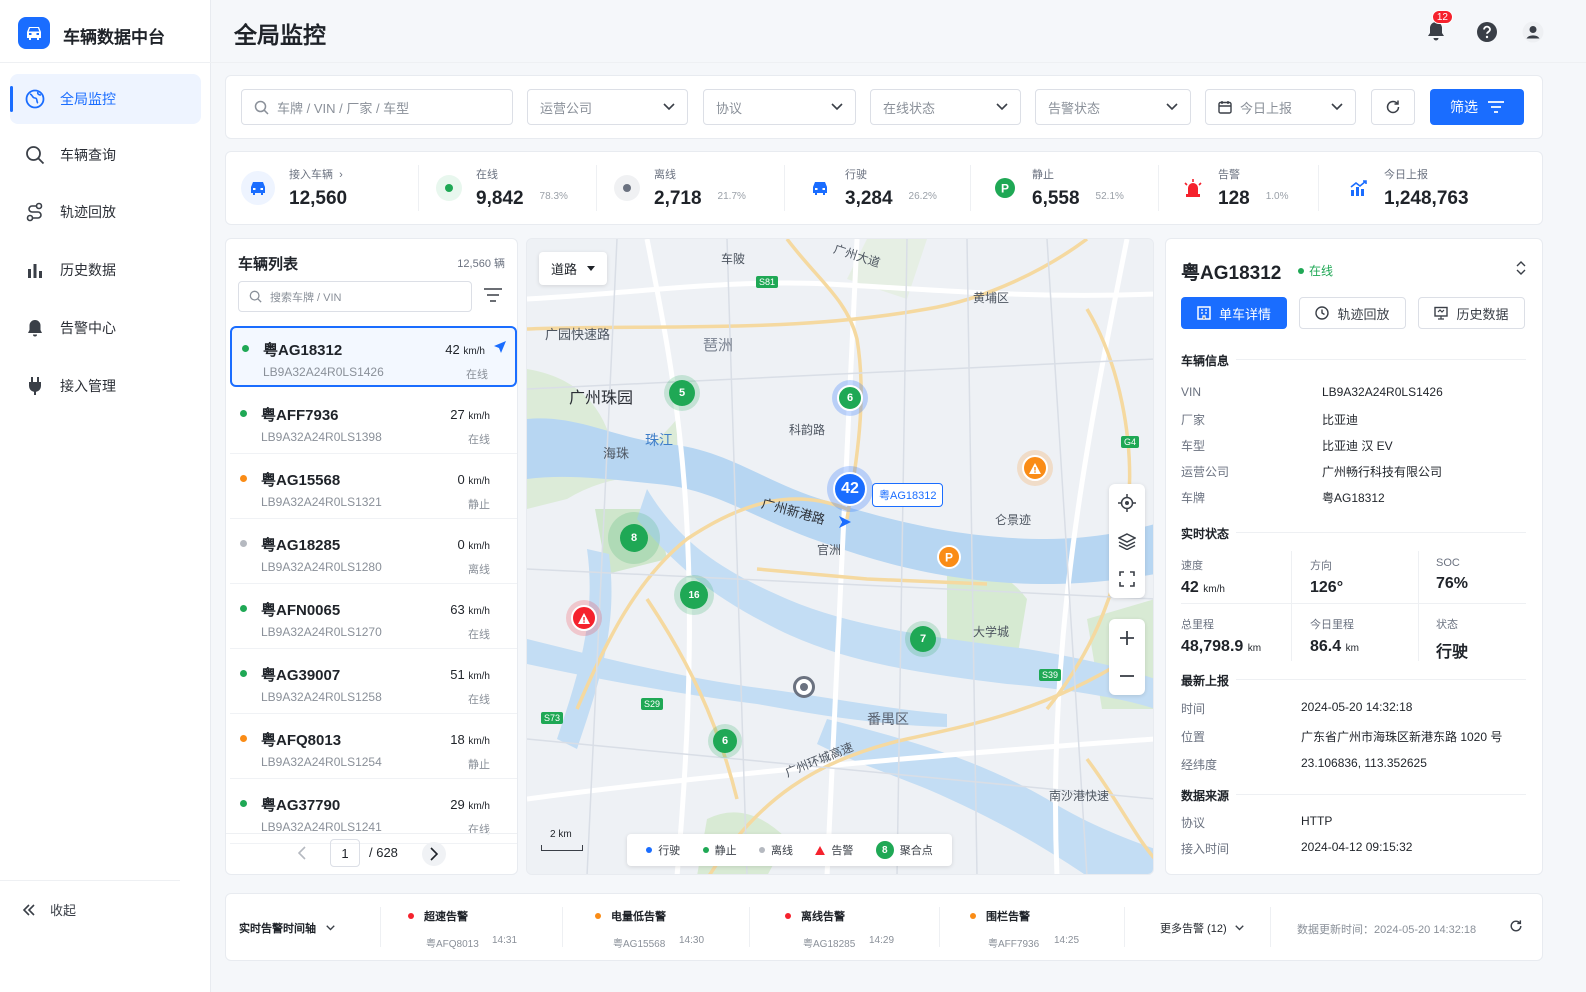 The width and height of the screenshot is (1586, 992). What do you see at coordinates (268, 264) in the screenshot?
I see `vehicle-list-title: 车辆列表` at bounding box center [268, 264].